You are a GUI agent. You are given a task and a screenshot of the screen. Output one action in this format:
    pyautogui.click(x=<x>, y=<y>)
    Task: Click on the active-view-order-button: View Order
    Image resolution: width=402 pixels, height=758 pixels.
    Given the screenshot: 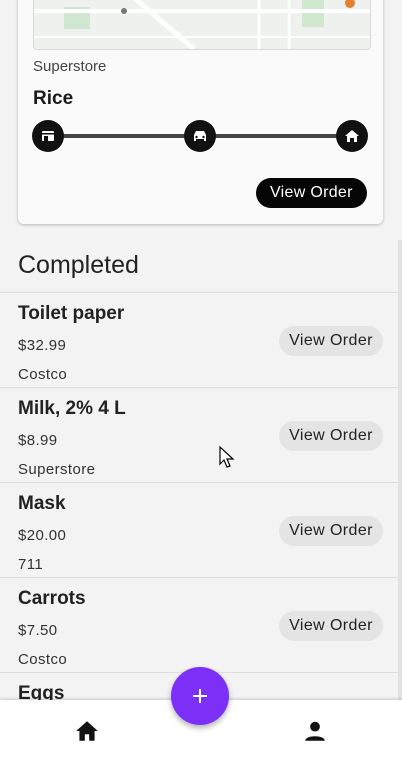 What is the action you would take?
    pyautogui.click(x=311, y=193)
    